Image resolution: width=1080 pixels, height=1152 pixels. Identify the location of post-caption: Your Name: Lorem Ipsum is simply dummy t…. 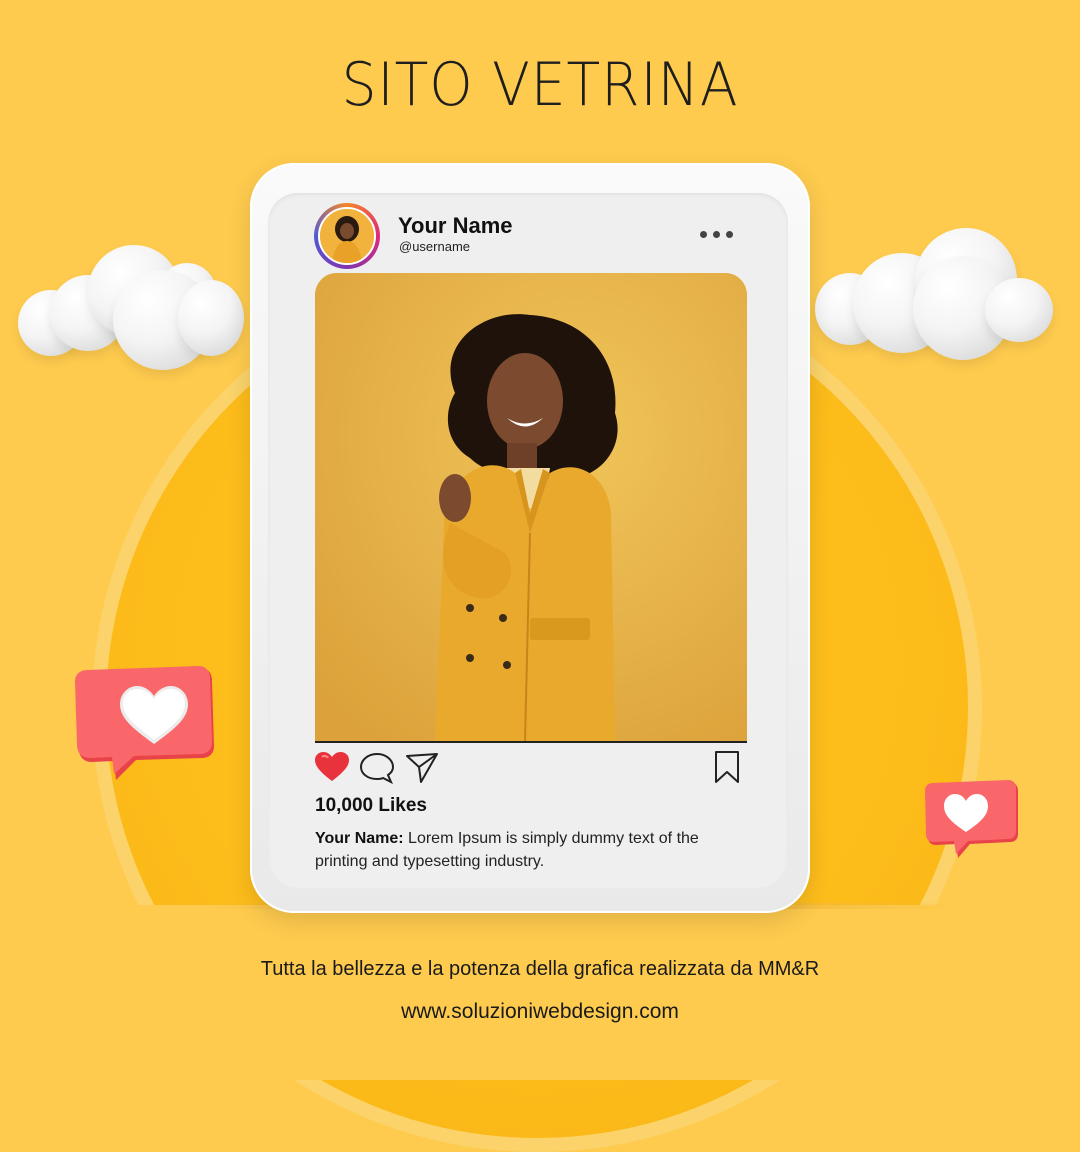
(530, 850).